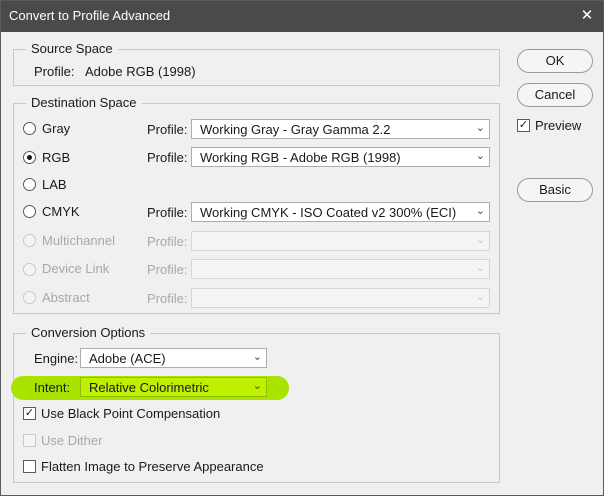  What do you see at coordinates (76, 268) in the screenshot?
I see `device-link-label: Device Link` at bounding box center [76, 268].